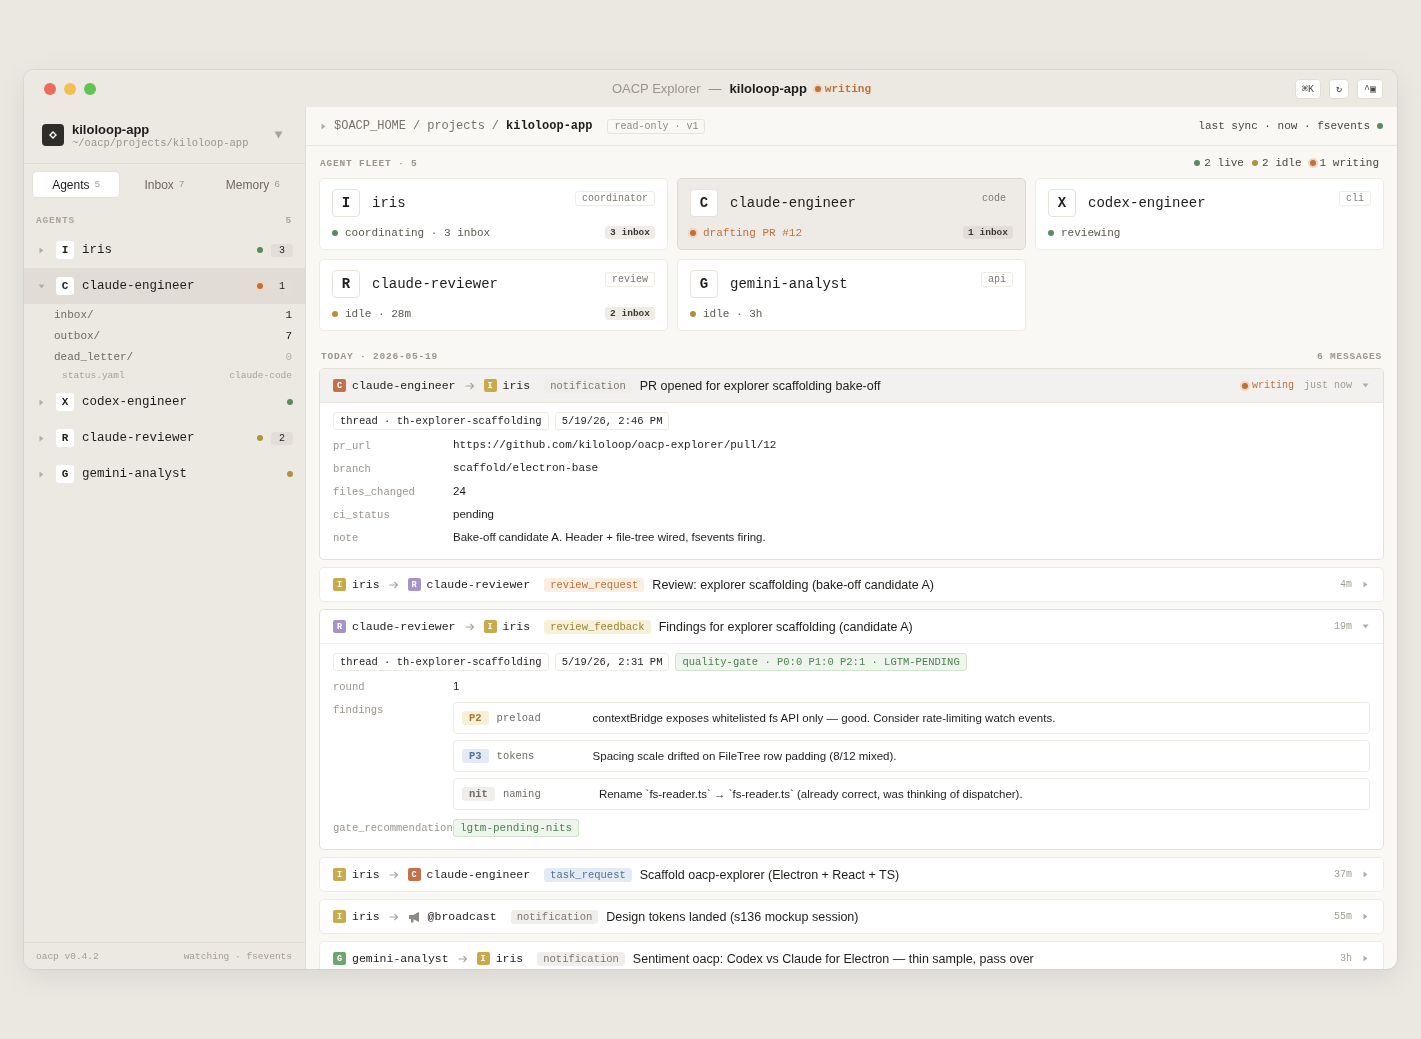  Describe the element at coordinates (1343, 874) in the screenshot. I see `message-time: 37m` at that location.